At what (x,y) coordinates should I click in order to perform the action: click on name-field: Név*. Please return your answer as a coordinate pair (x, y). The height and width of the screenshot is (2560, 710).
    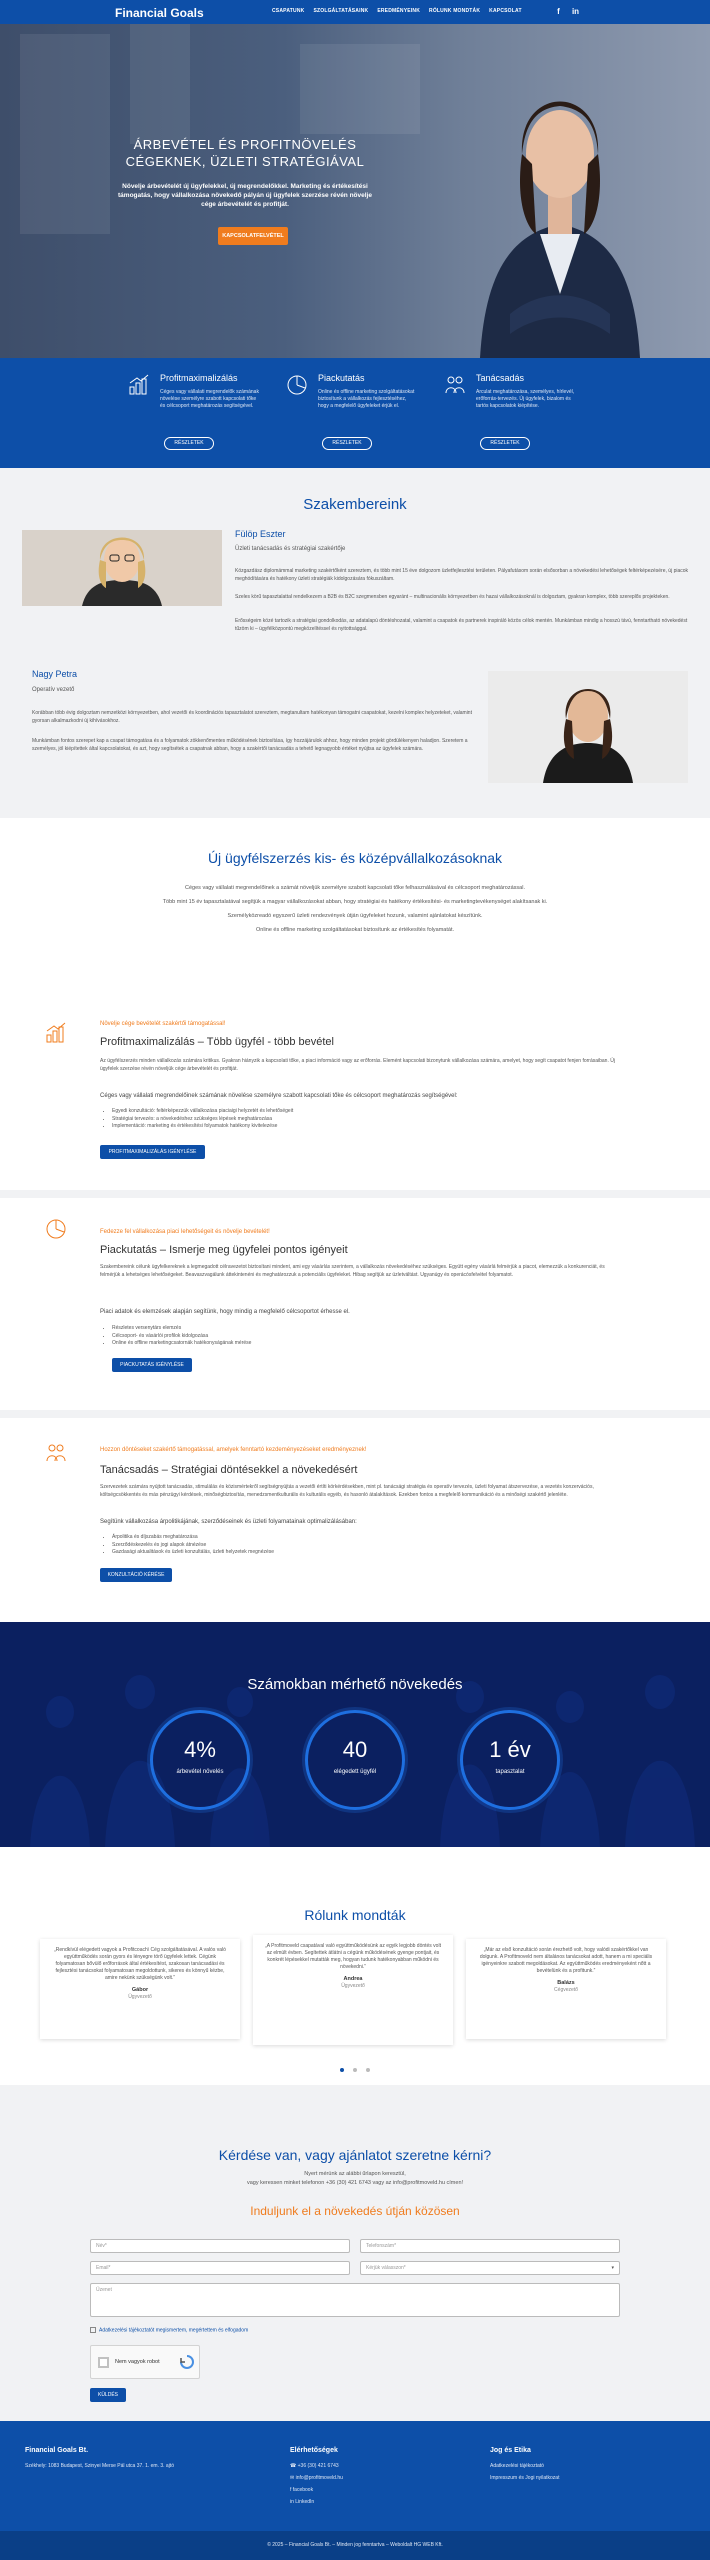
    Looking at the image, I should click on (220, 2246).